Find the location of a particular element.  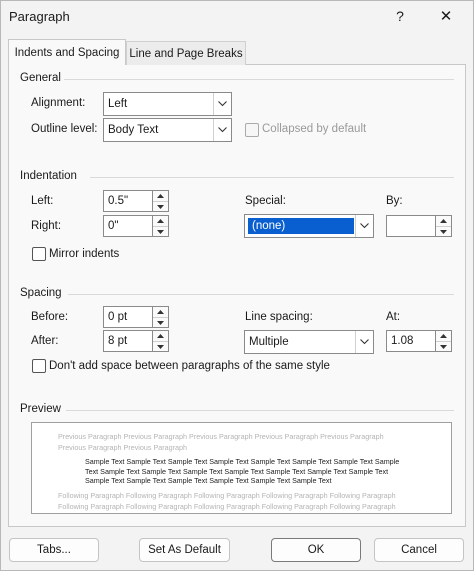

special-value: (none) is located at coordinates (301, 226).